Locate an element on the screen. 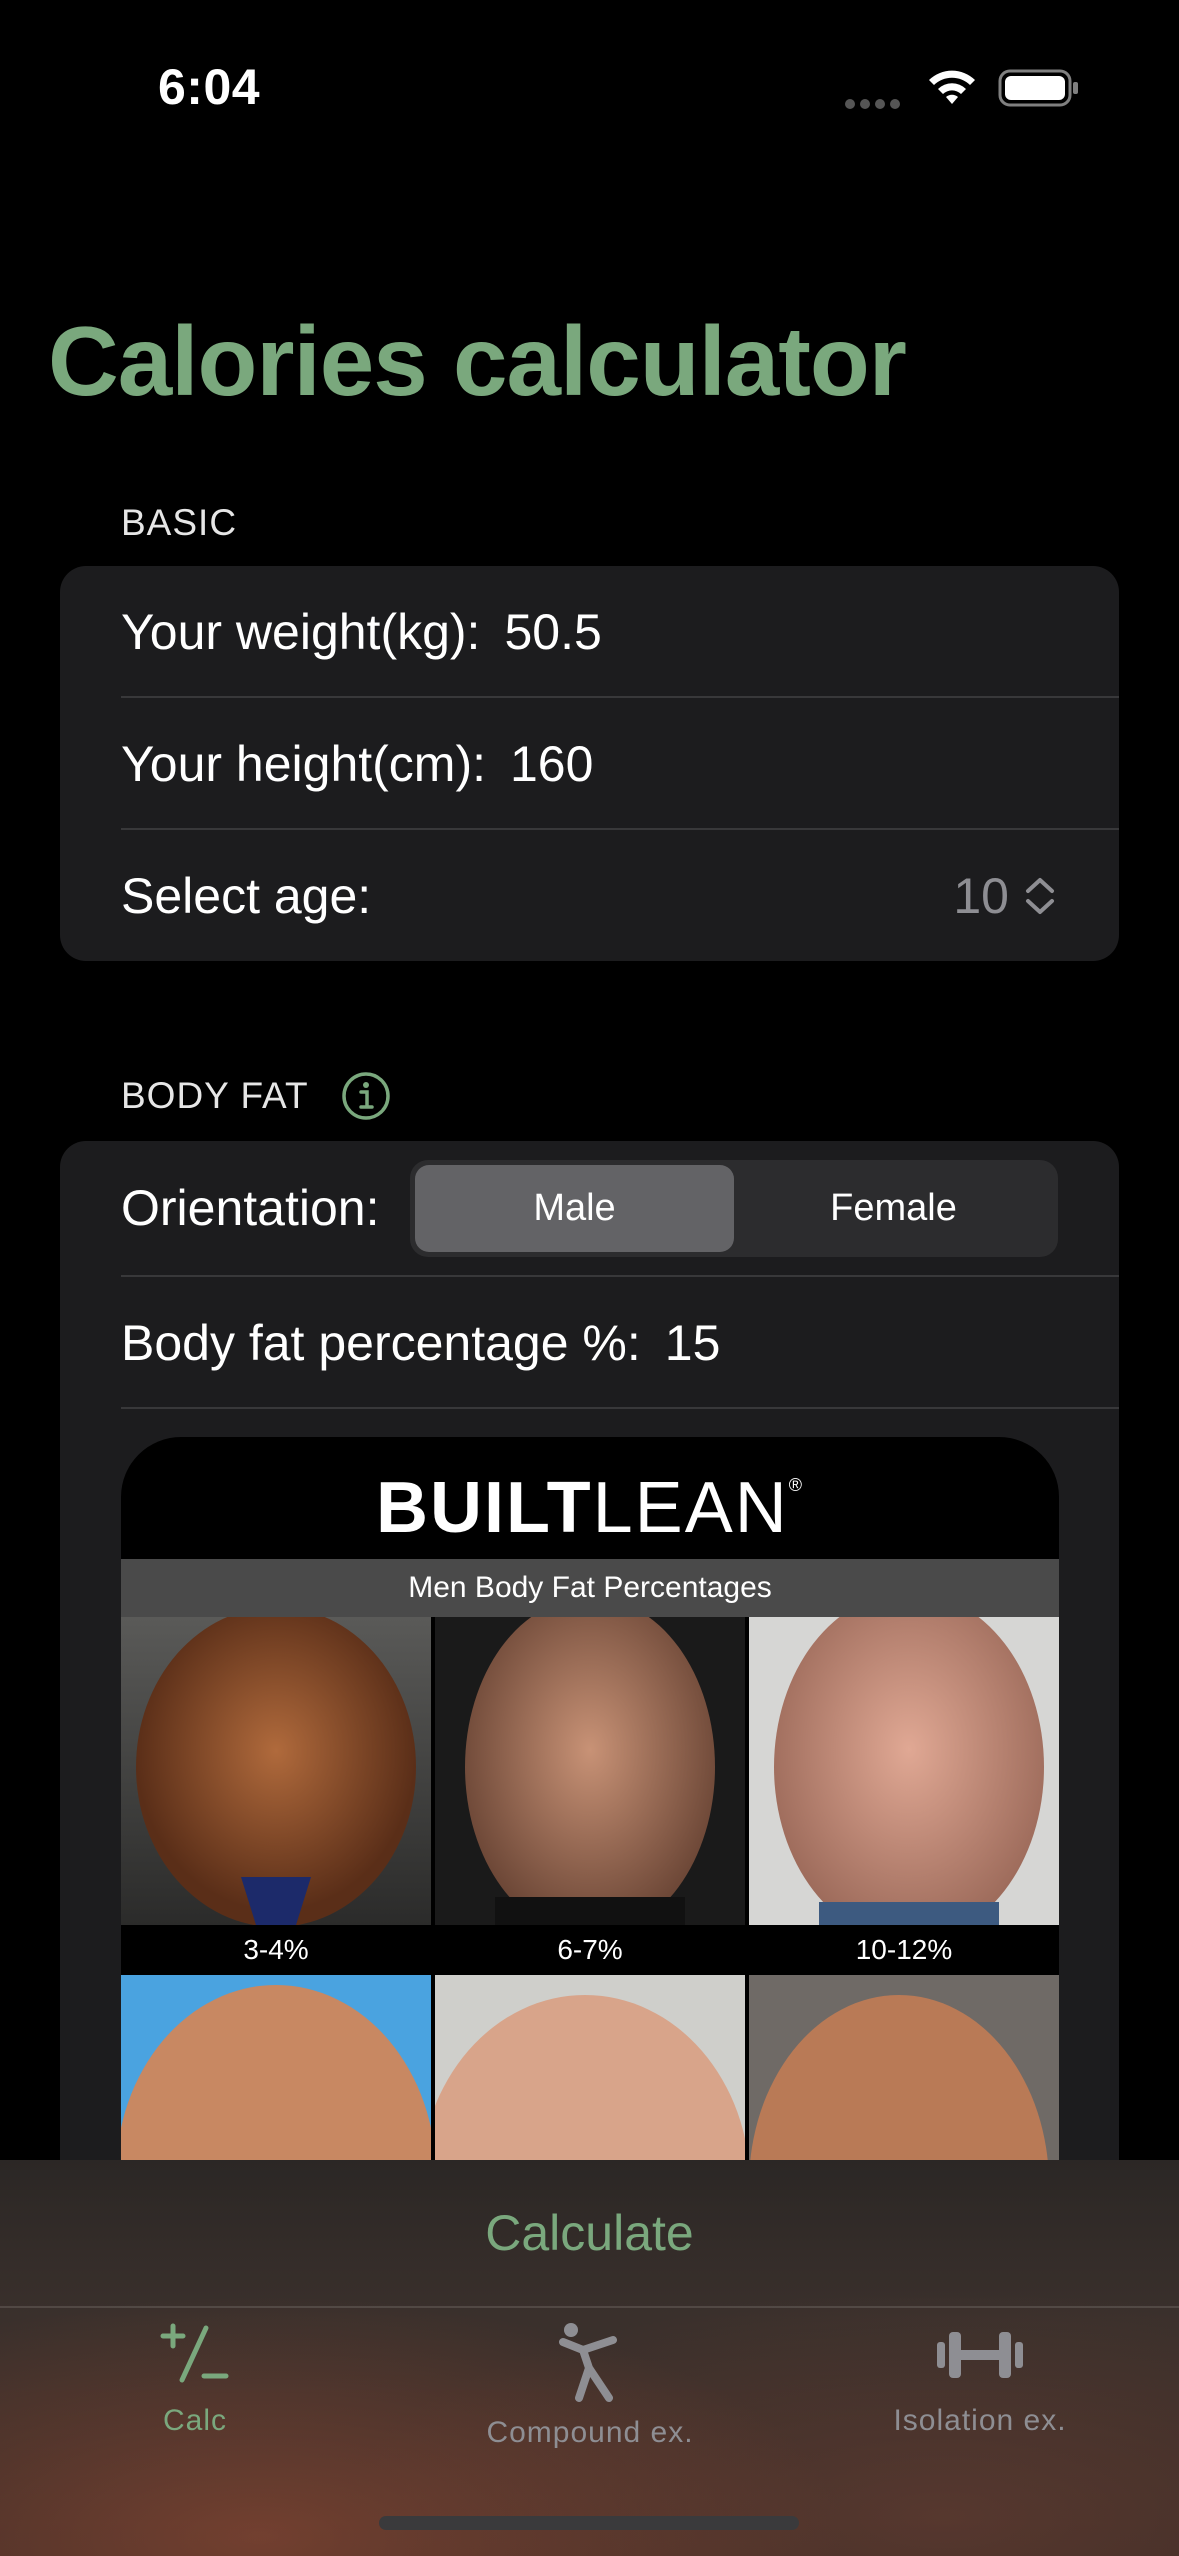 This screenshot has height=2556, width=1179. wifi-icon is located at coordinates (952, 87).